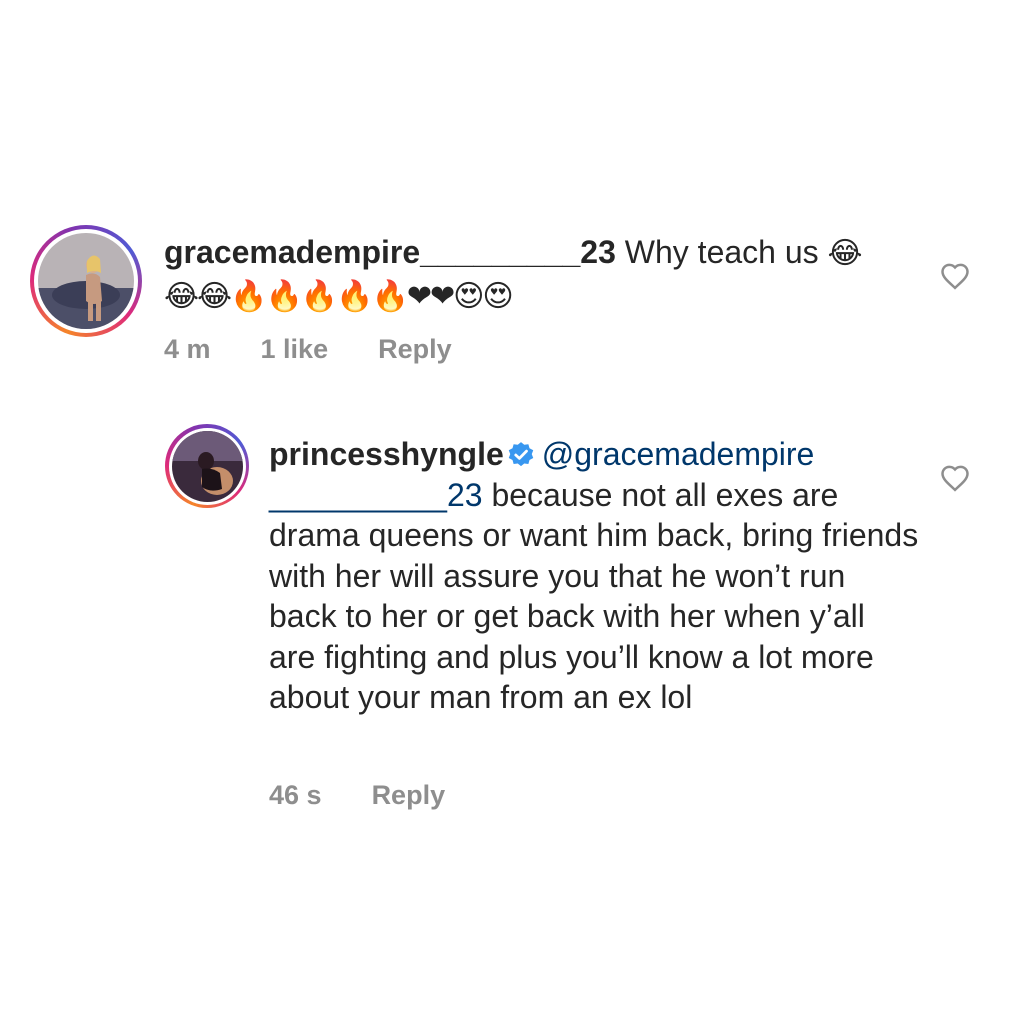 The width and height of the screenshot is (1024, 1024). I want to click on emoji-row: 😂😂🔥🔥🔥🔥🔥❤❤😍😍, so click(339, 296).